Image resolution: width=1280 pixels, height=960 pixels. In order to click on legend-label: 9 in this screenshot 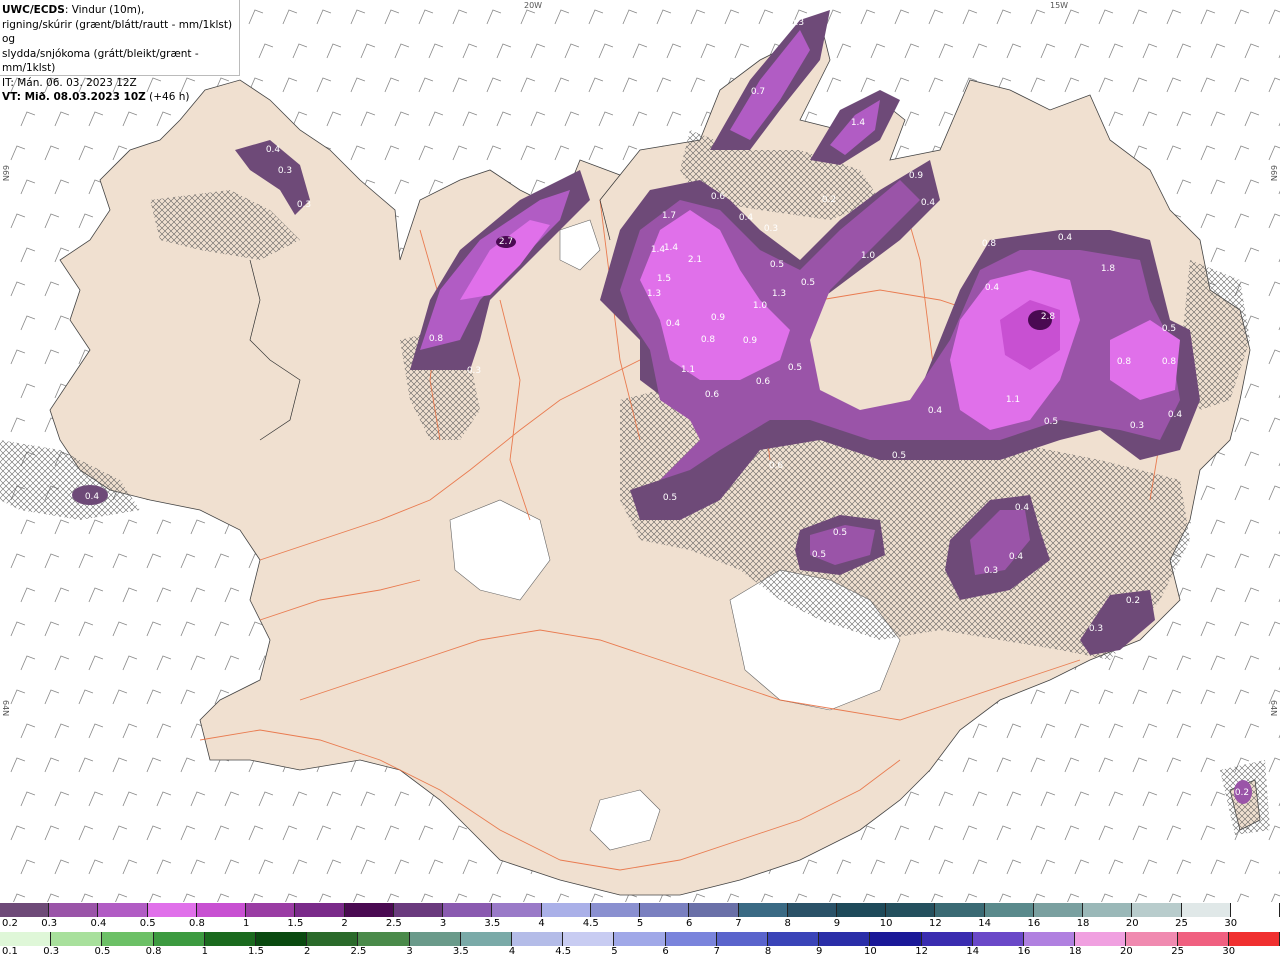, I will do `click(819, 951)`.